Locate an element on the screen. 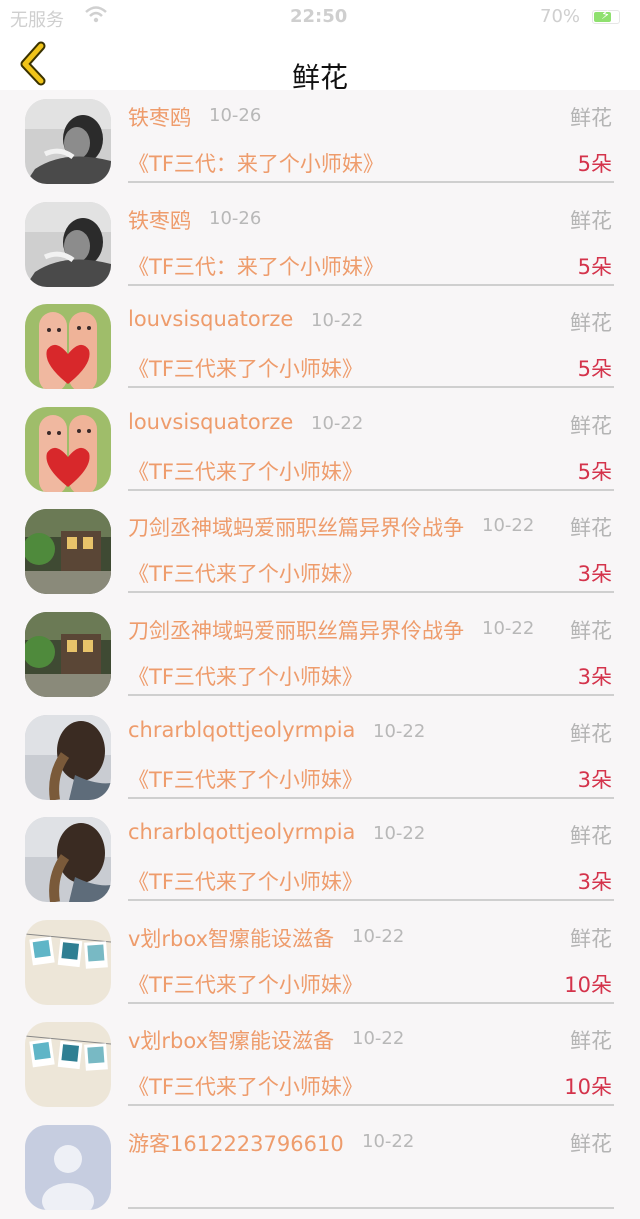  battery-percent: 70% is located at coordinates (560, 16).